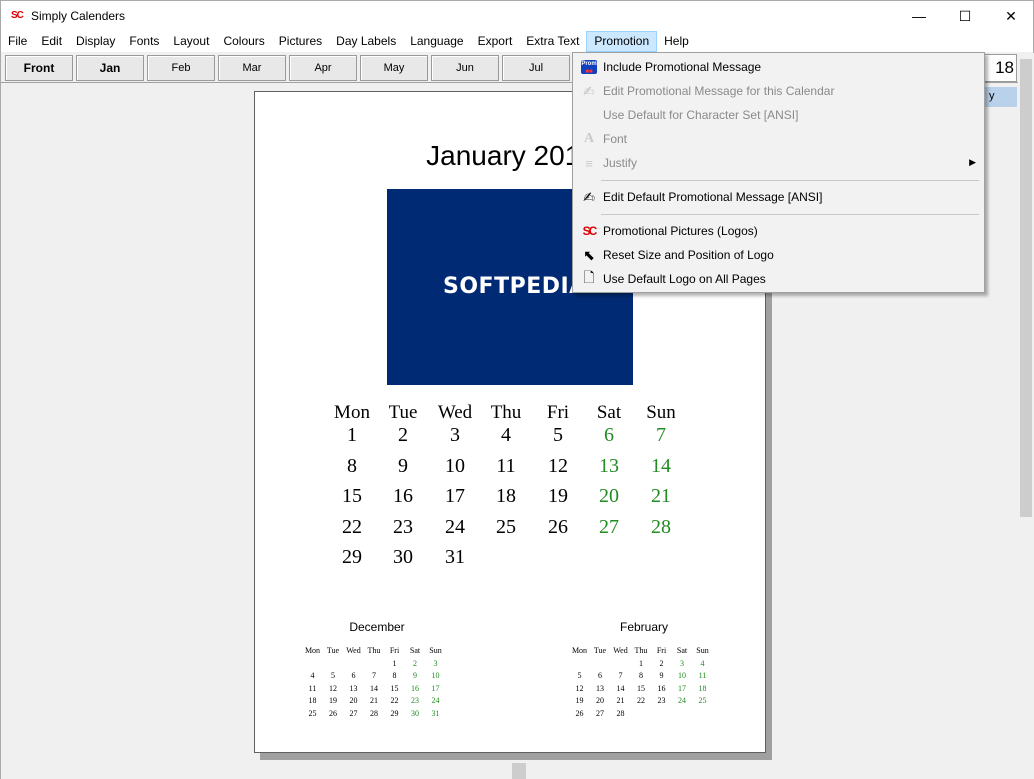 The width and height of the screenshot is (1034, 779). What do you see at coordinates (352, 557) in the screenshot?
I see `day-cell: 29` at bounding box center [352, 557].